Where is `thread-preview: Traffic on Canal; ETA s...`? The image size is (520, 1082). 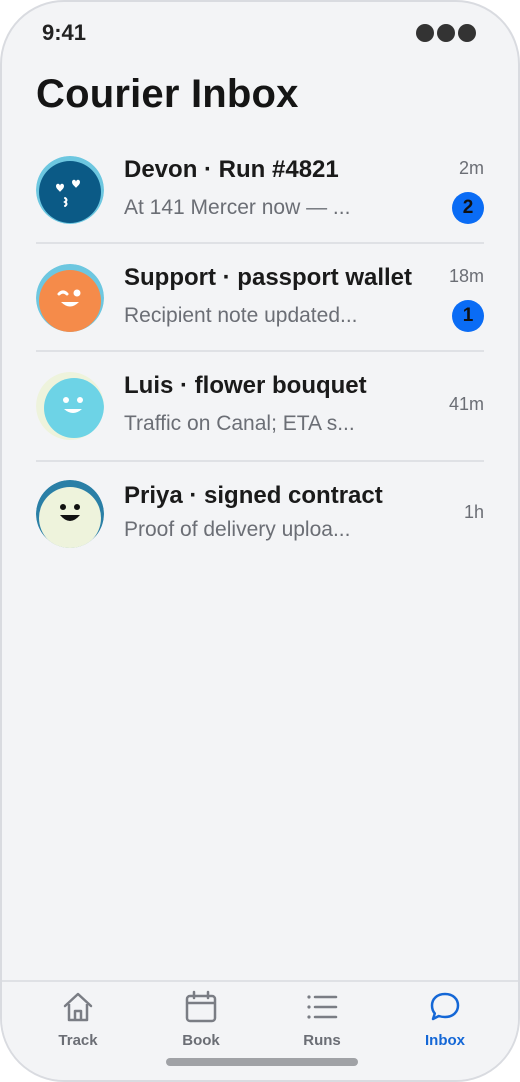 thread-preview: Traffic on Canal; ETA s... is located at coordinates (239, 423).